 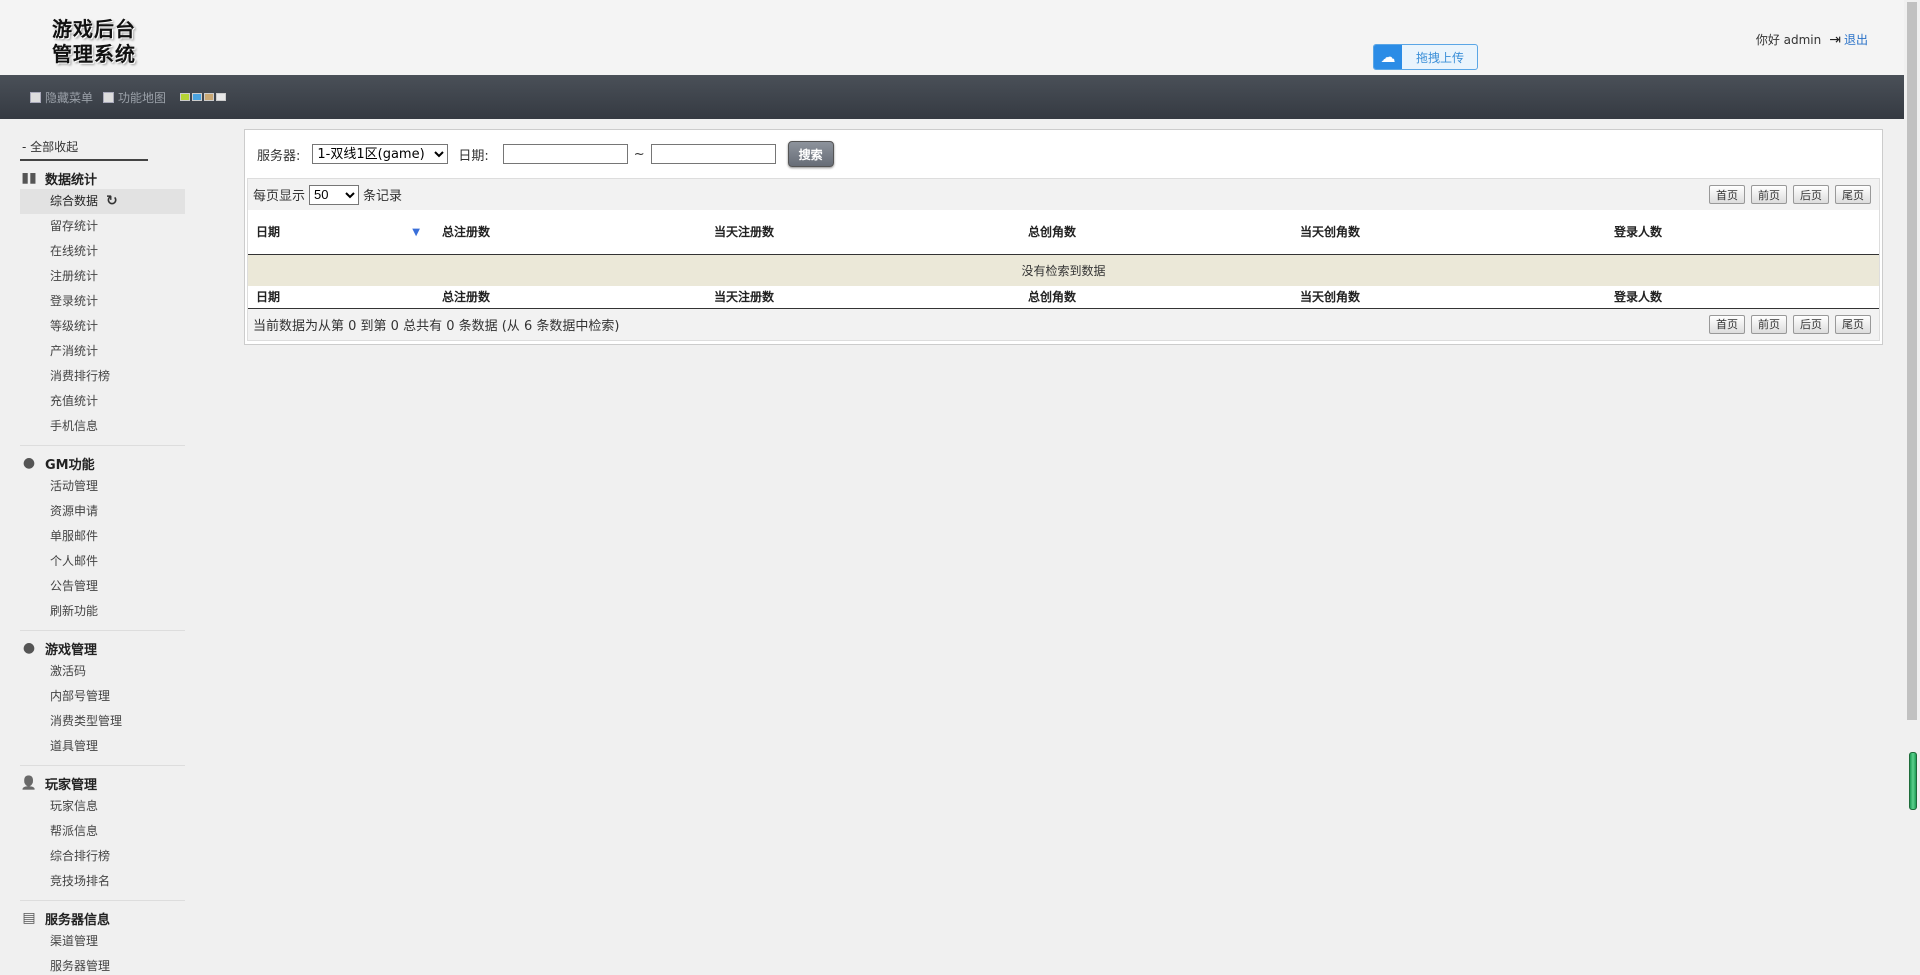 I want to click on sidebar-item: 登录统计, so click(x=102, y=301).